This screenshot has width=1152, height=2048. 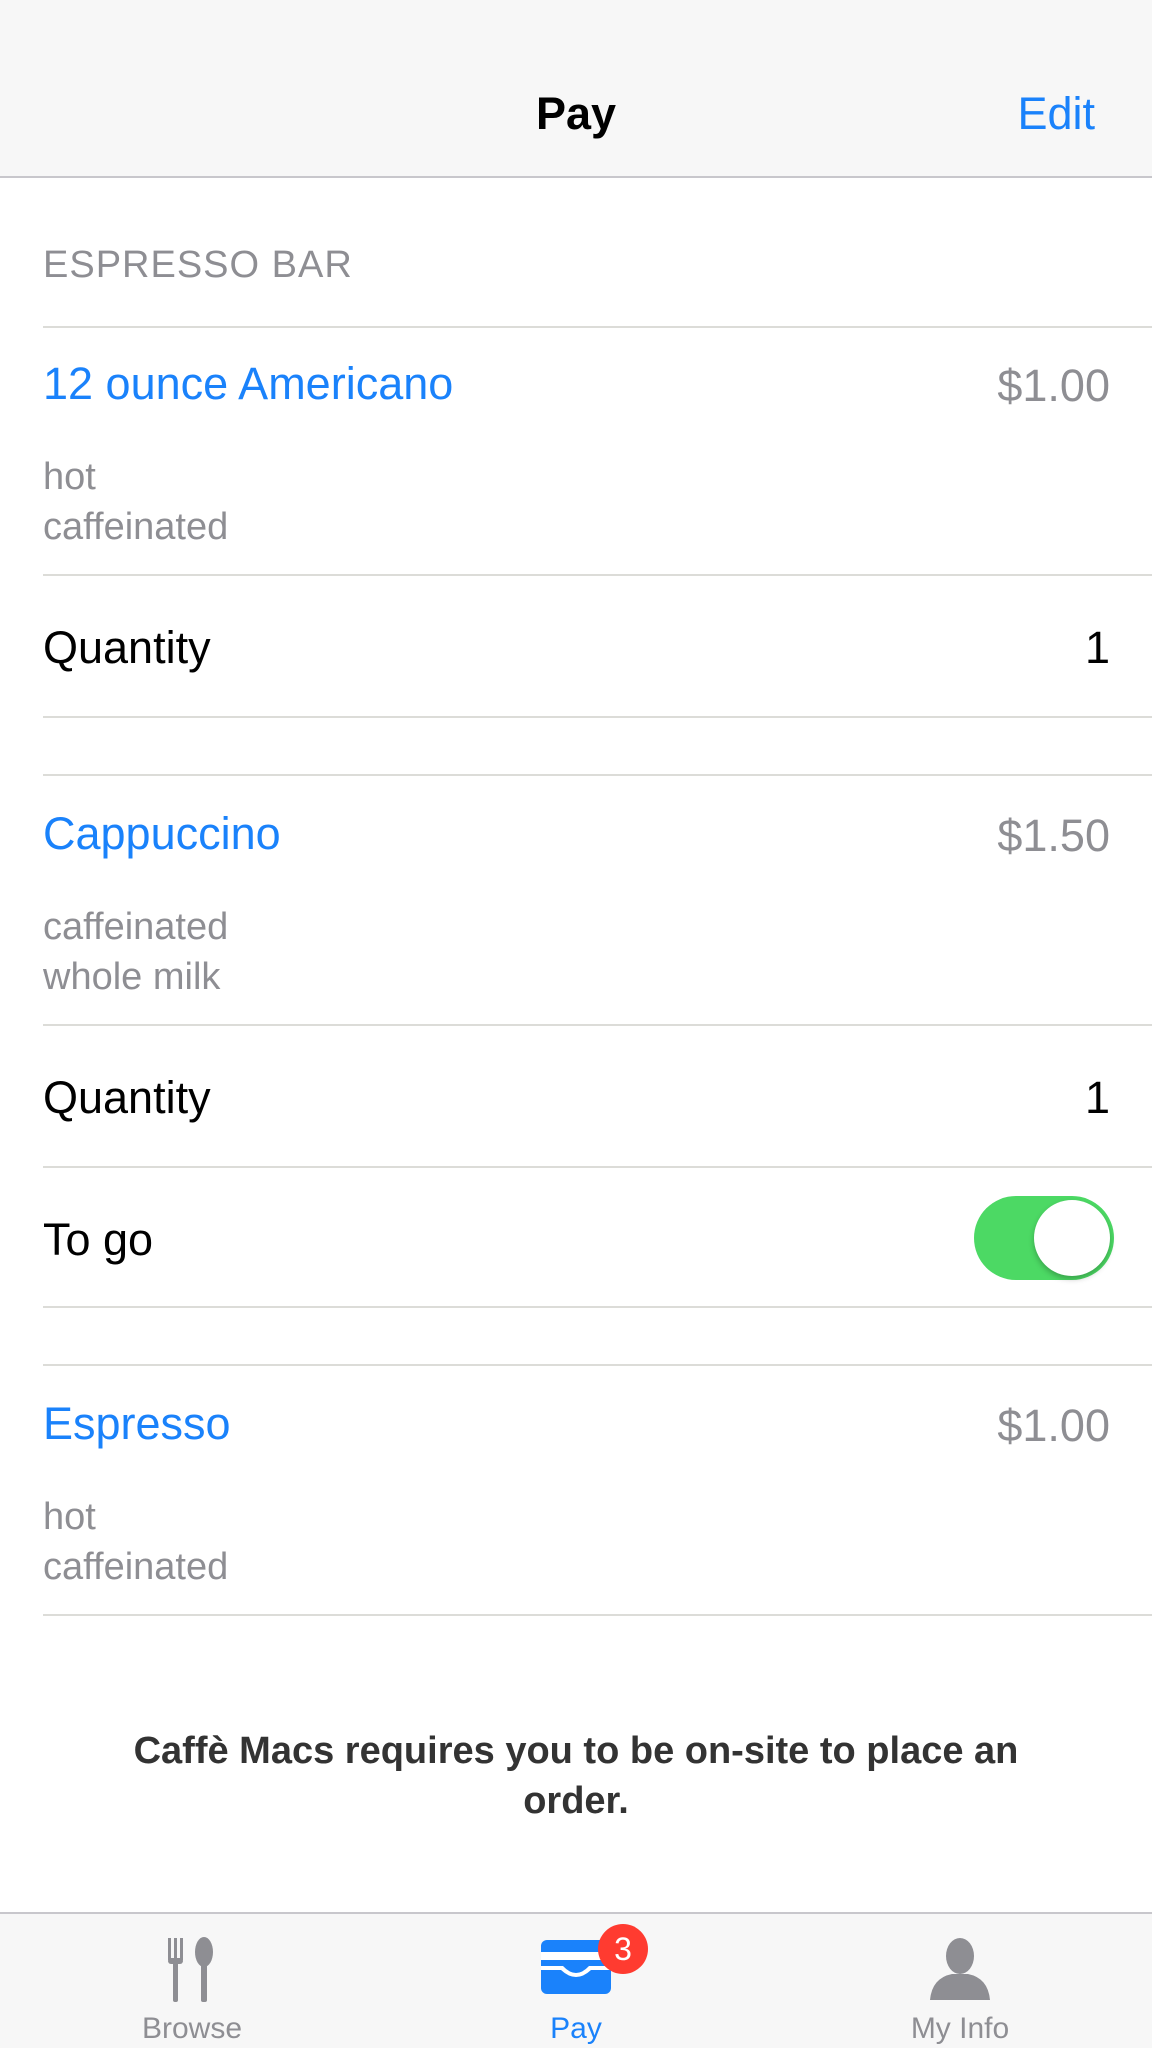 What do you see at coordinates (98, 1239) in the screenshot?
I see `to-go-label: To go` at bounding box center [98, 1239].